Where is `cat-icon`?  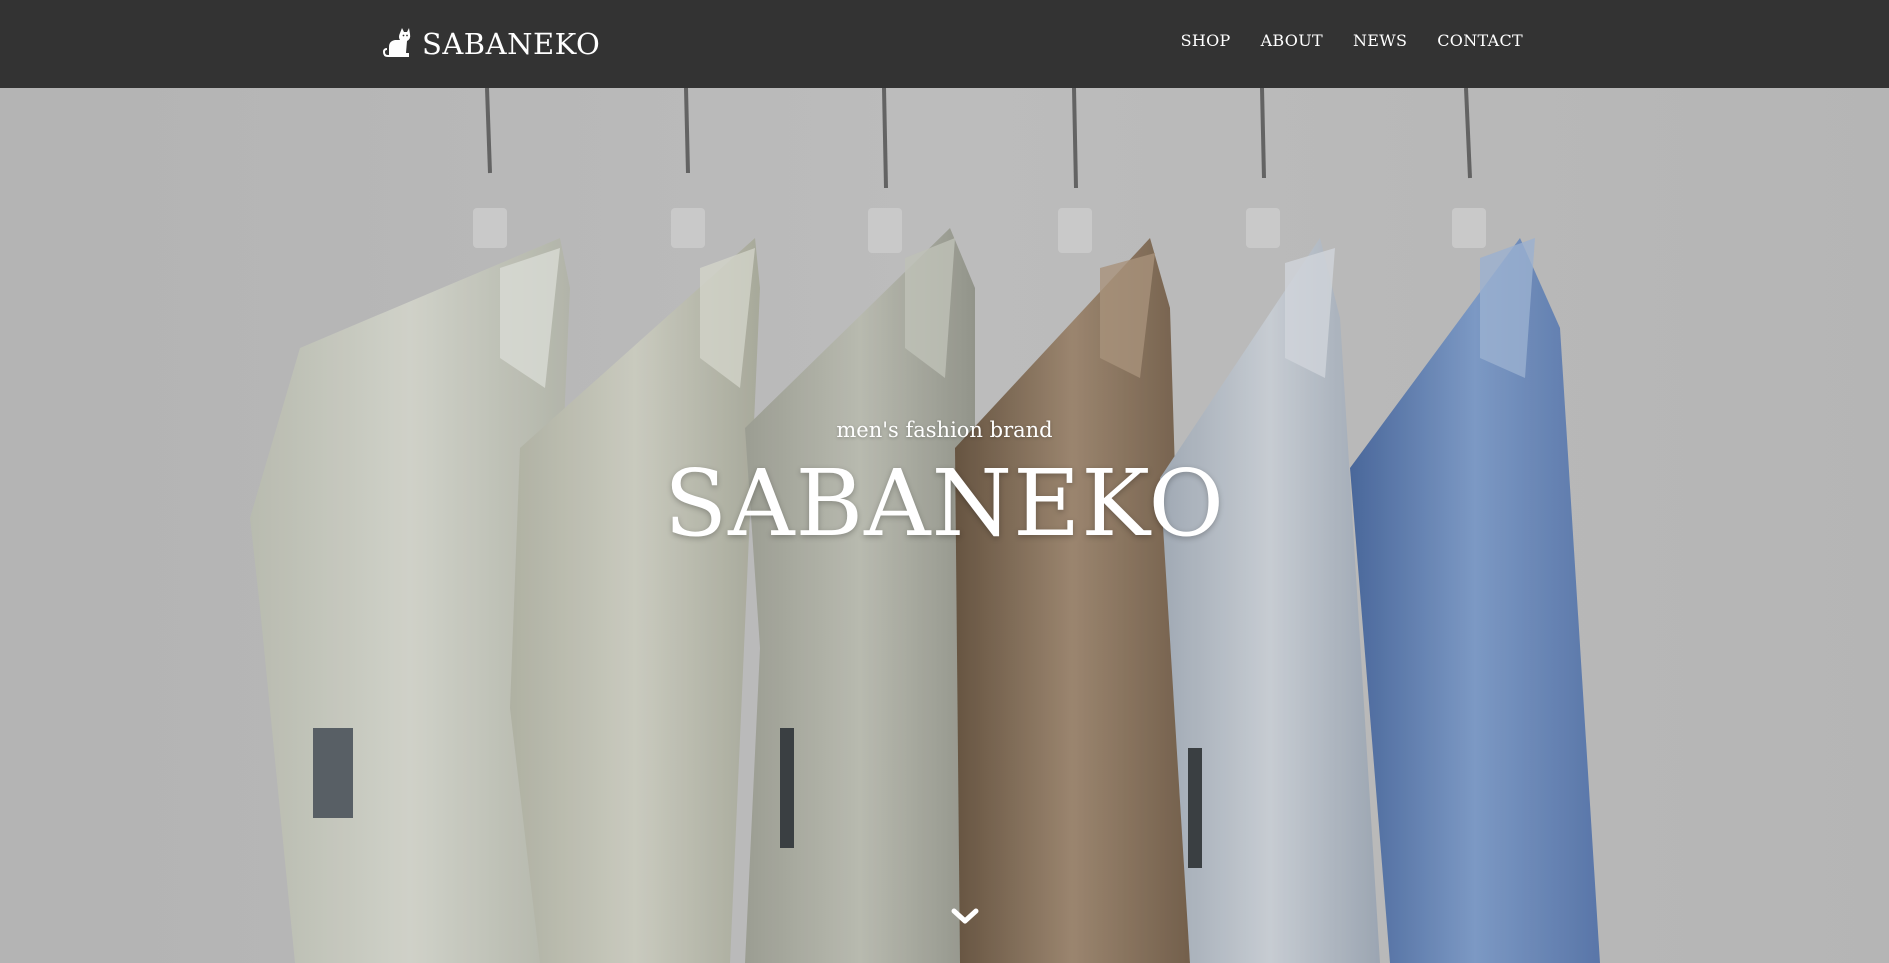
cat-icon is located at coordinates (397, 42).